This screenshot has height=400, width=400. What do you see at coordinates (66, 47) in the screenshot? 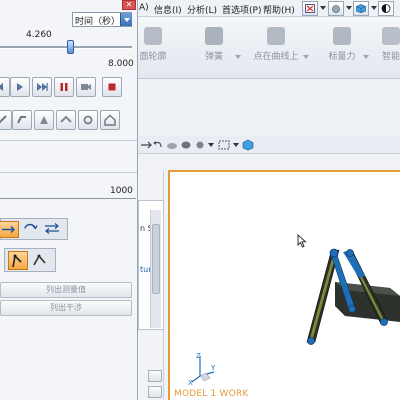
I see `time-slider-track` at bounding box center [66, 47].